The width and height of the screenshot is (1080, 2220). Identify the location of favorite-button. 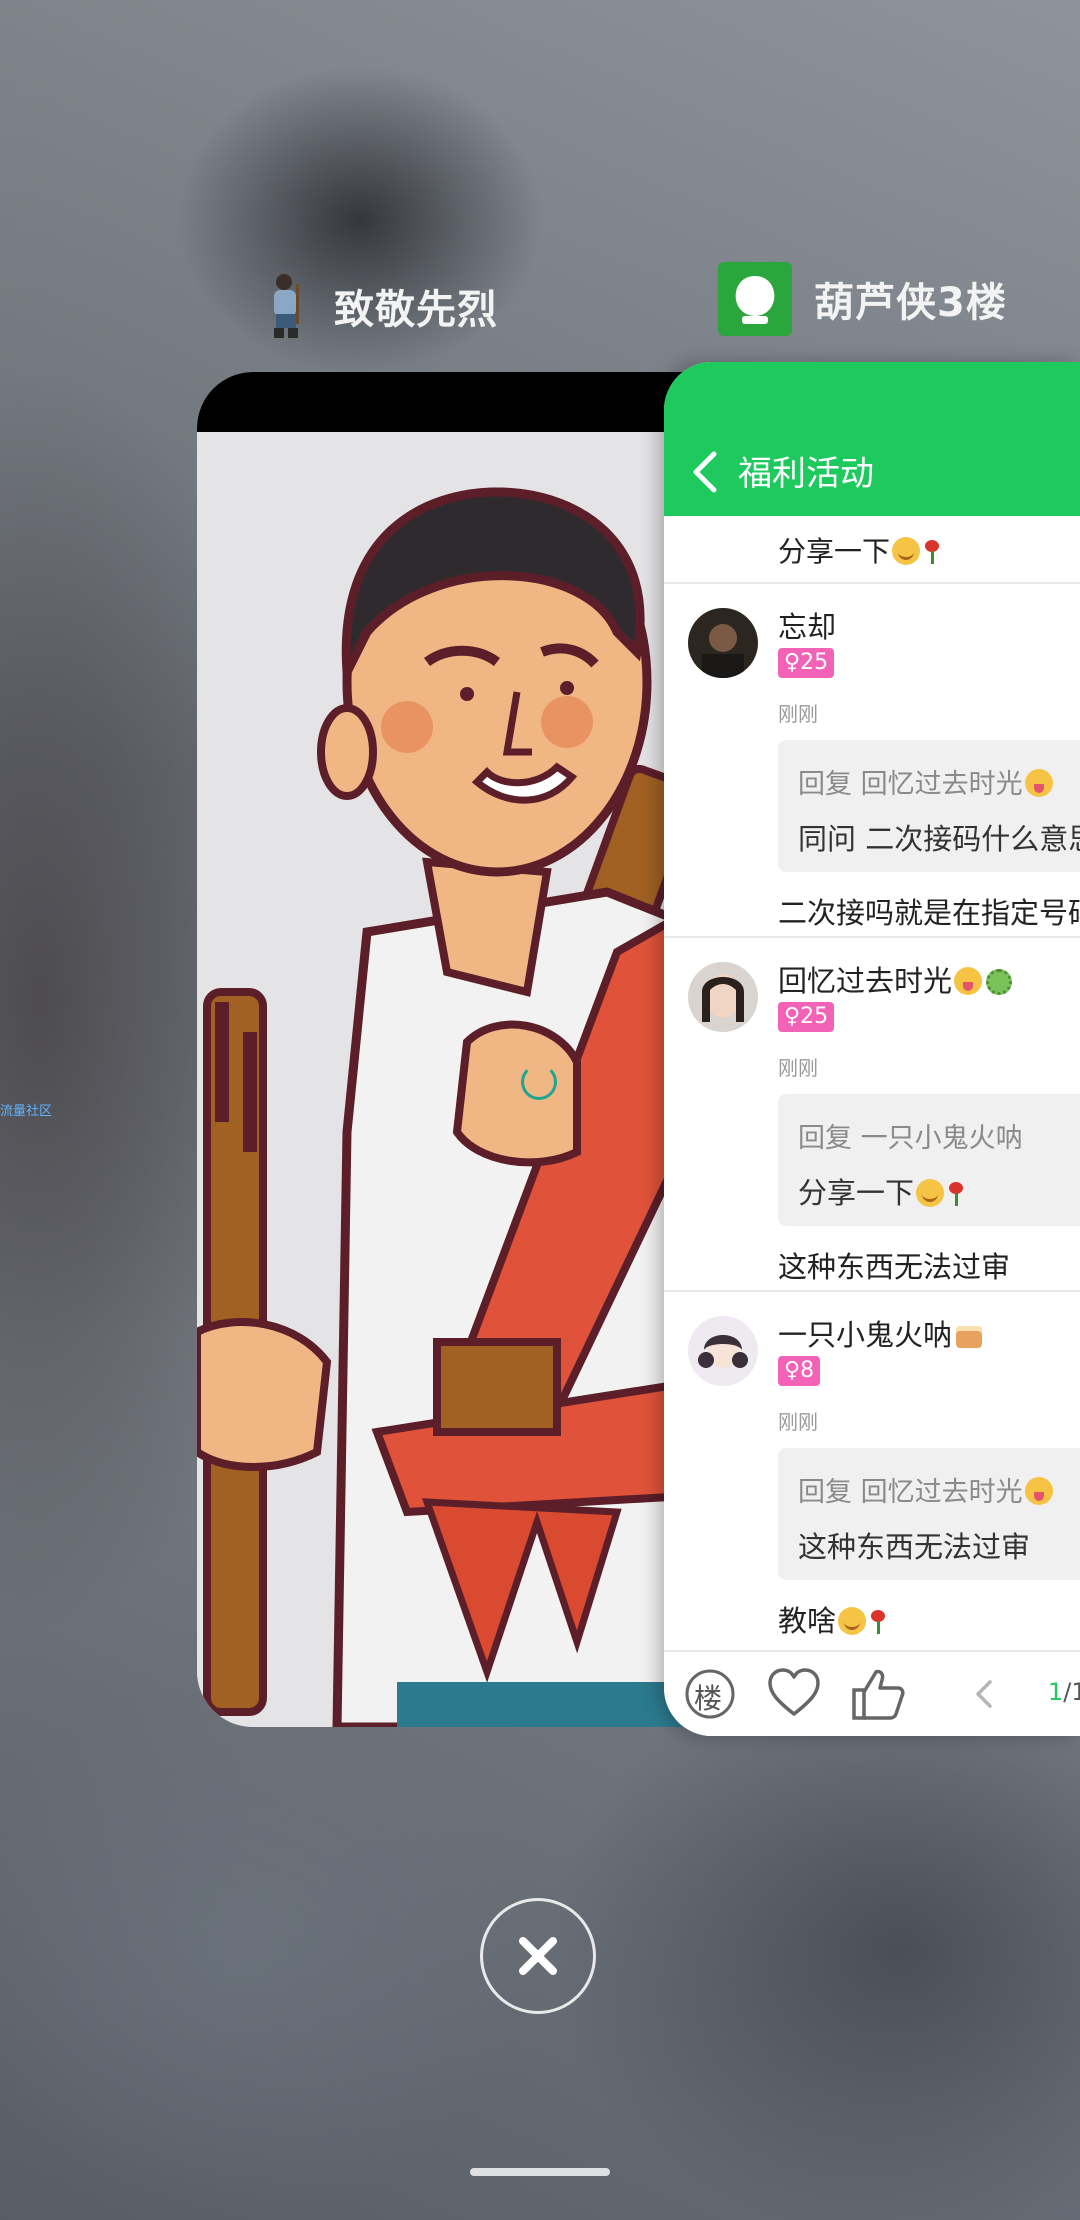
(794, 1694).